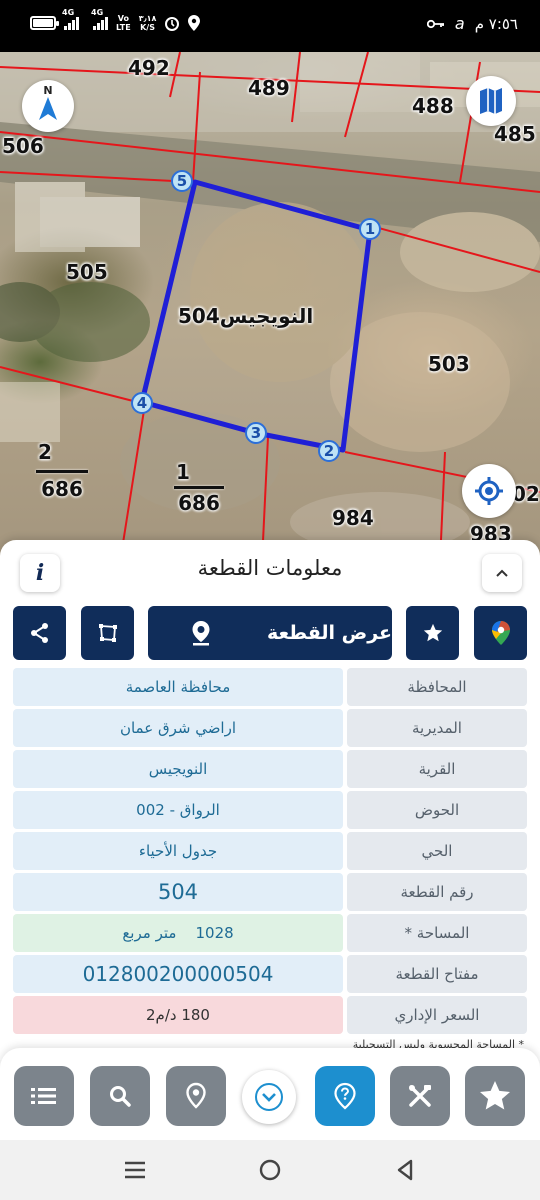 Image resolution: width=540 pixels, height=1200 pixels. I want to click on polygon-icon, so click(107, 633).